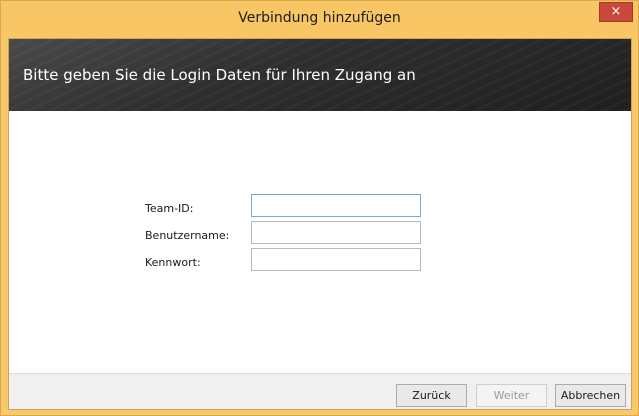 This screenshot has width=639, height=416. I want to click on cancel-button: Abbrechen, so click(590, 395).